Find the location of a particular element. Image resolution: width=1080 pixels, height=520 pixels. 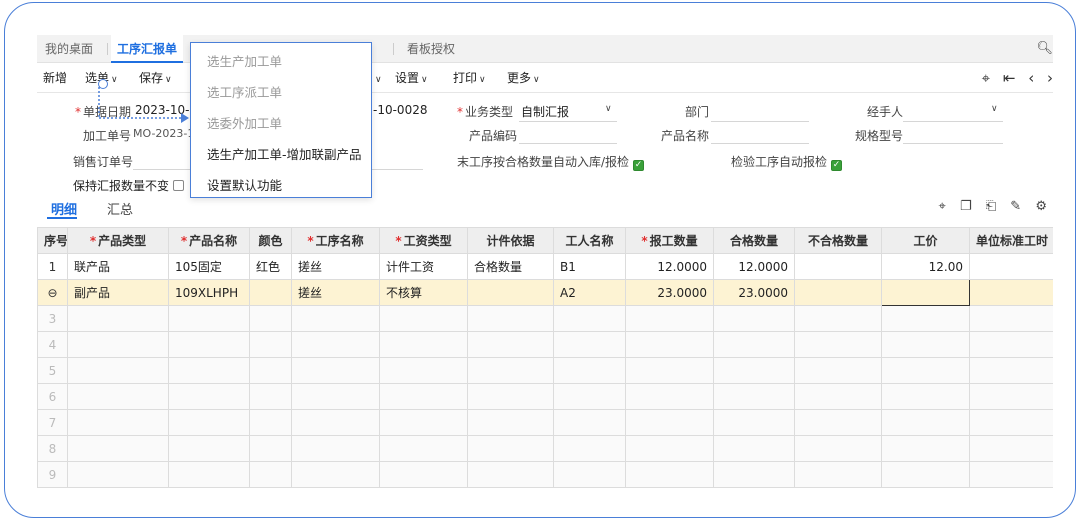

annotation-dot is located at coordinates (103, 84).